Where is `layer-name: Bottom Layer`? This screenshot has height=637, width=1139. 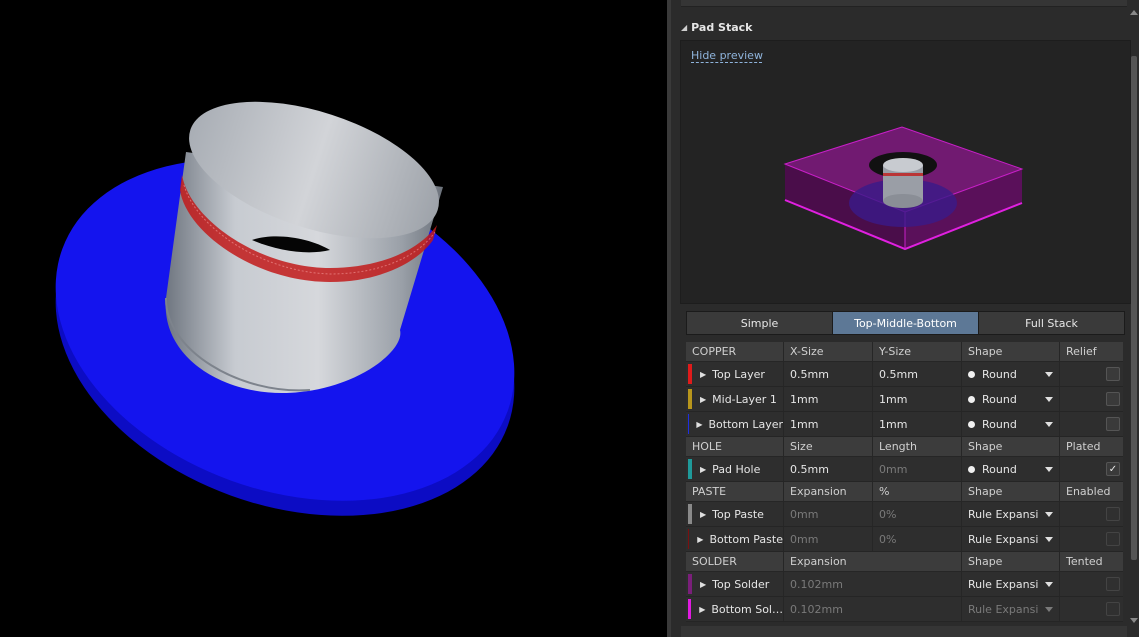
layer-name: Bottom Layer is located at coordinates (745, 424).